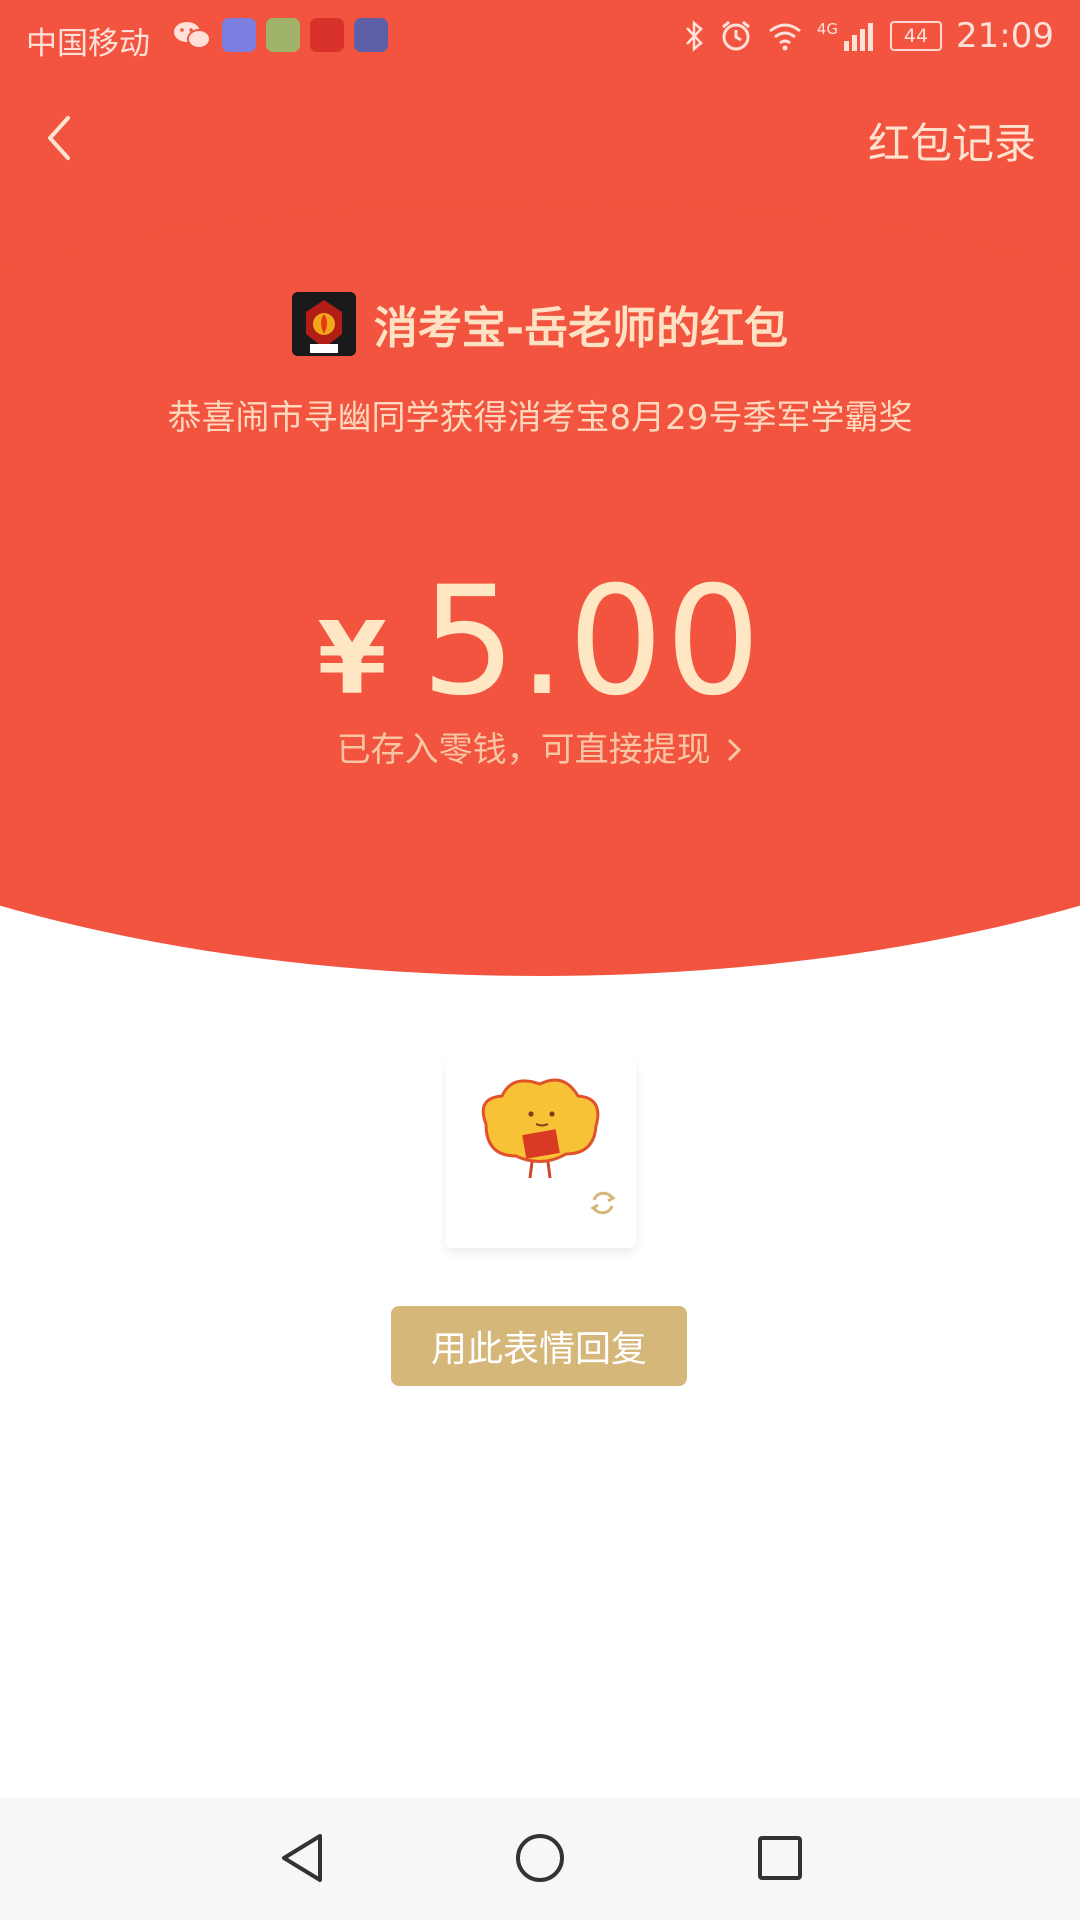 The width and height of the screenshot is (1080, 1920). Describe the element at coordinates (540, 1128) in the screenshot. I see `sticker-image` at that location.